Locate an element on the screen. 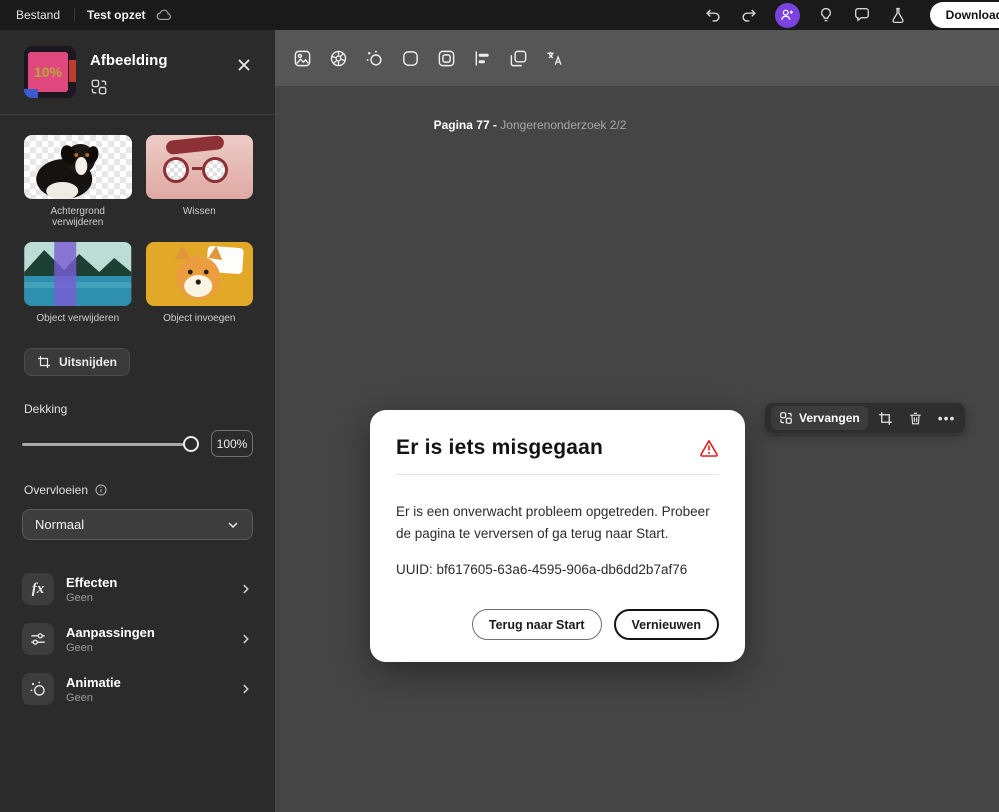  document-title: Test opzet is located at coordinates (116, 15).